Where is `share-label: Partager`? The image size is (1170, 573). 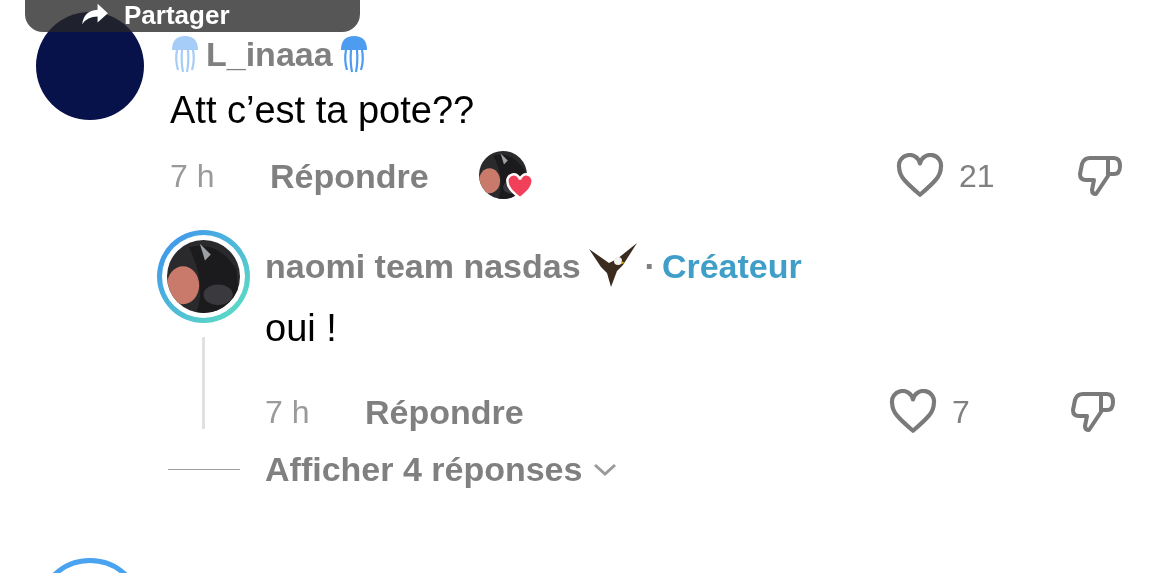
share-label: Partager is located at coordinates (177, 15).